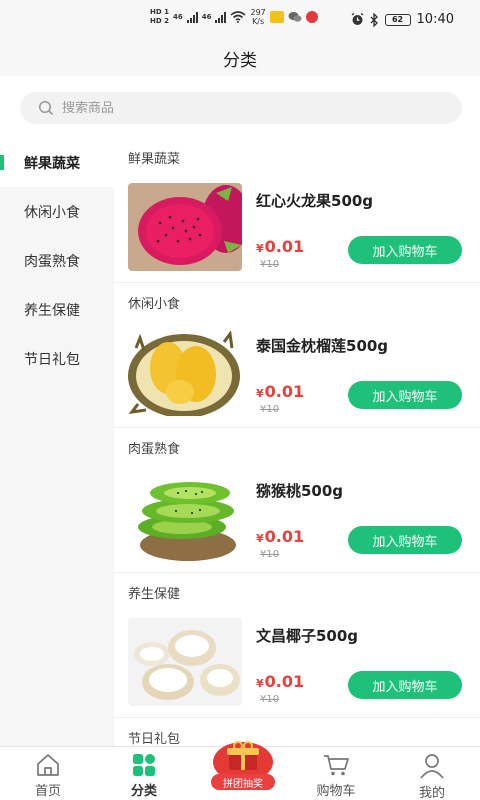 The image size is (480, 800). Describe the element at coordinates (154, 594) in the screenshot. I see `section-title: 养生保健` at that location.